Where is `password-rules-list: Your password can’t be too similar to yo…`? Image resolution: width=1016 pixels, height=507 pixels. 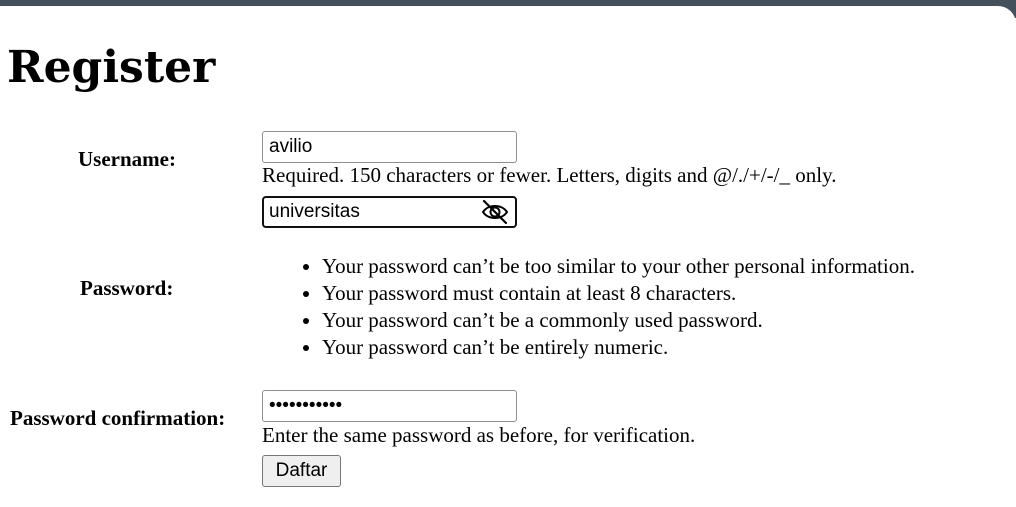 password-rules-list: Your password can’t be too similar to yo… is located at coordinates (598, 307).